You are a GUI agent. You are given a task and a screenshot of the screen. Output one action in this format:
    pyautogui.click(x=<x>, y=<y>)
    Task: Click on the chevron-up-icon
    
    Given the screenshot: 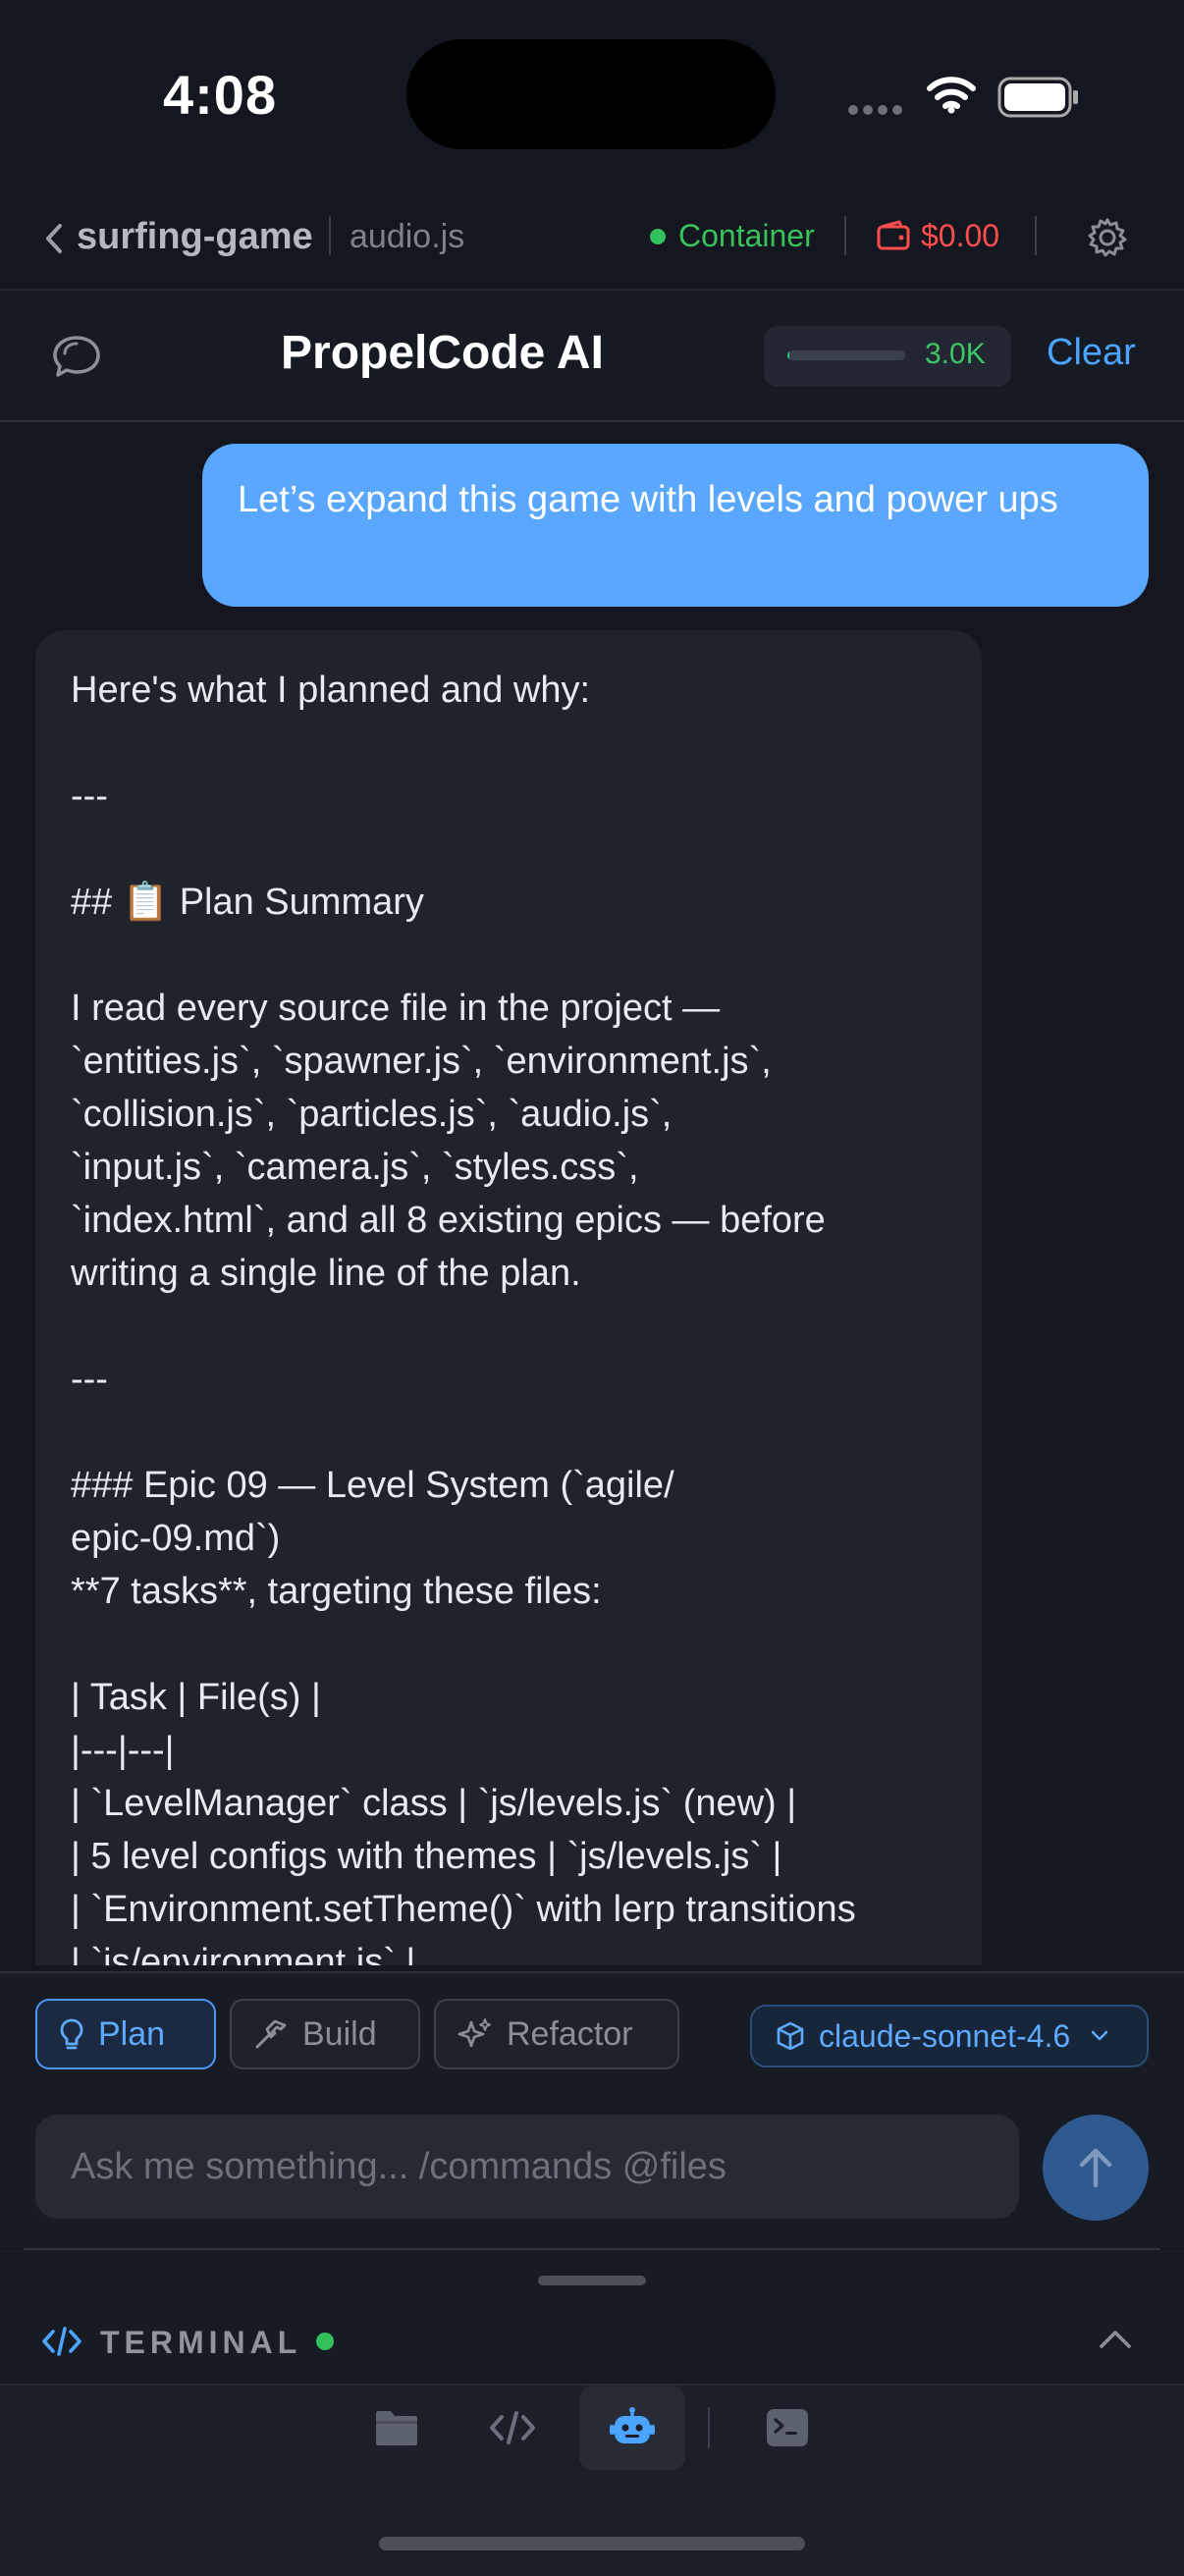 What is the action you would take?
    pyautogui.click(x=1115, y=2338)
    